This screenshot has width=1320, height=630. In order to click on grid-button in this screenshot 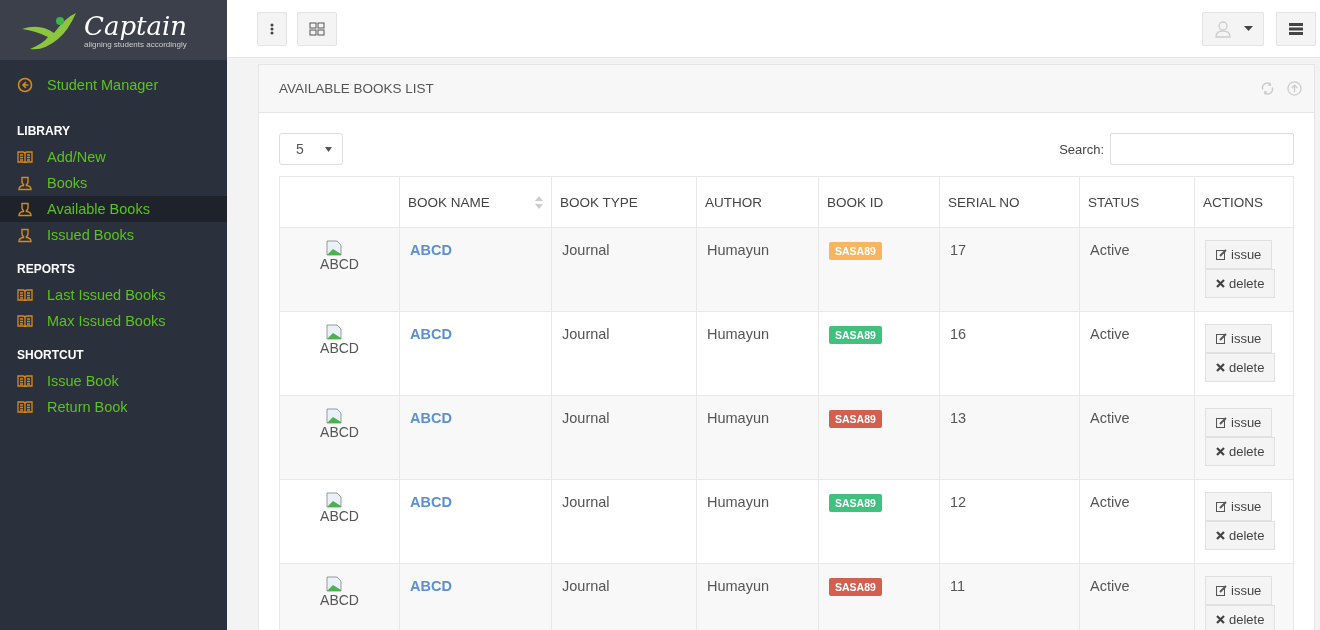, I will do `click(317, 28)`.